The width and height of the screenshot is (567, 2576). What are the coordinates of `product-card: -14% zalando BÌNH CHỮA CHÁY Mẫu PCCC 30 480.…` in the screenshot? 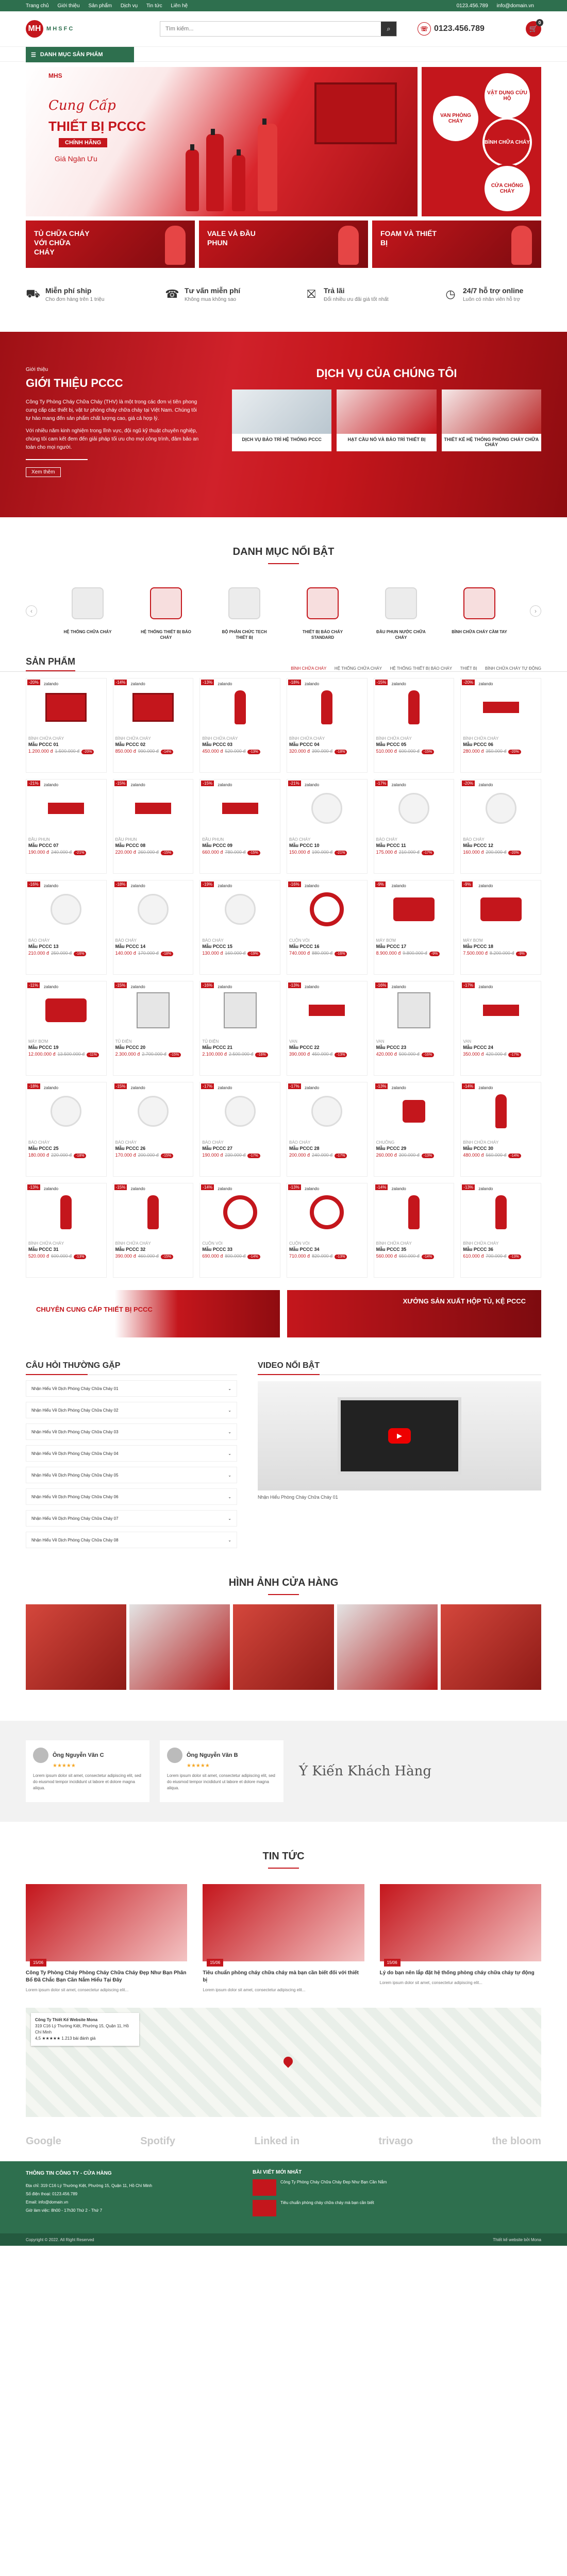 It's located at (501, 1129).